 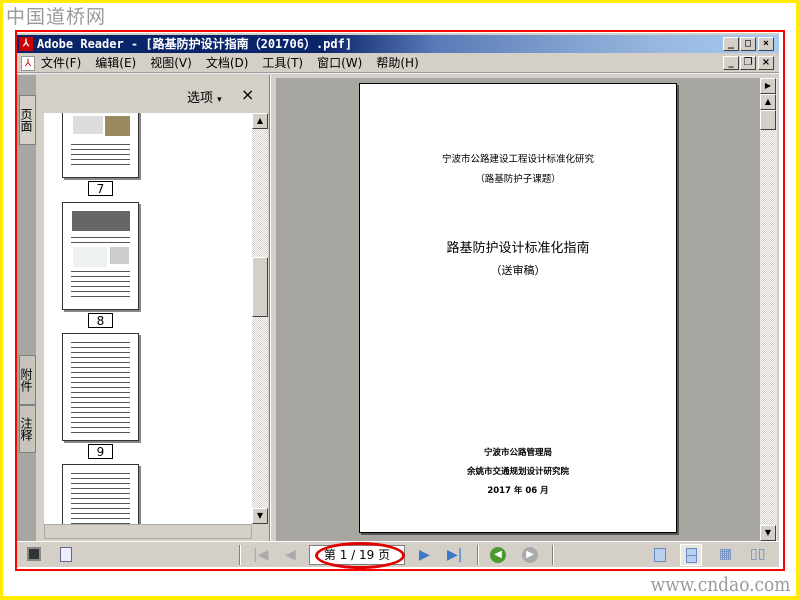 What do you see at coordinates (200, 98) in the screenshot?
I see `options-label: 选项` at bounding box center [200, 98].